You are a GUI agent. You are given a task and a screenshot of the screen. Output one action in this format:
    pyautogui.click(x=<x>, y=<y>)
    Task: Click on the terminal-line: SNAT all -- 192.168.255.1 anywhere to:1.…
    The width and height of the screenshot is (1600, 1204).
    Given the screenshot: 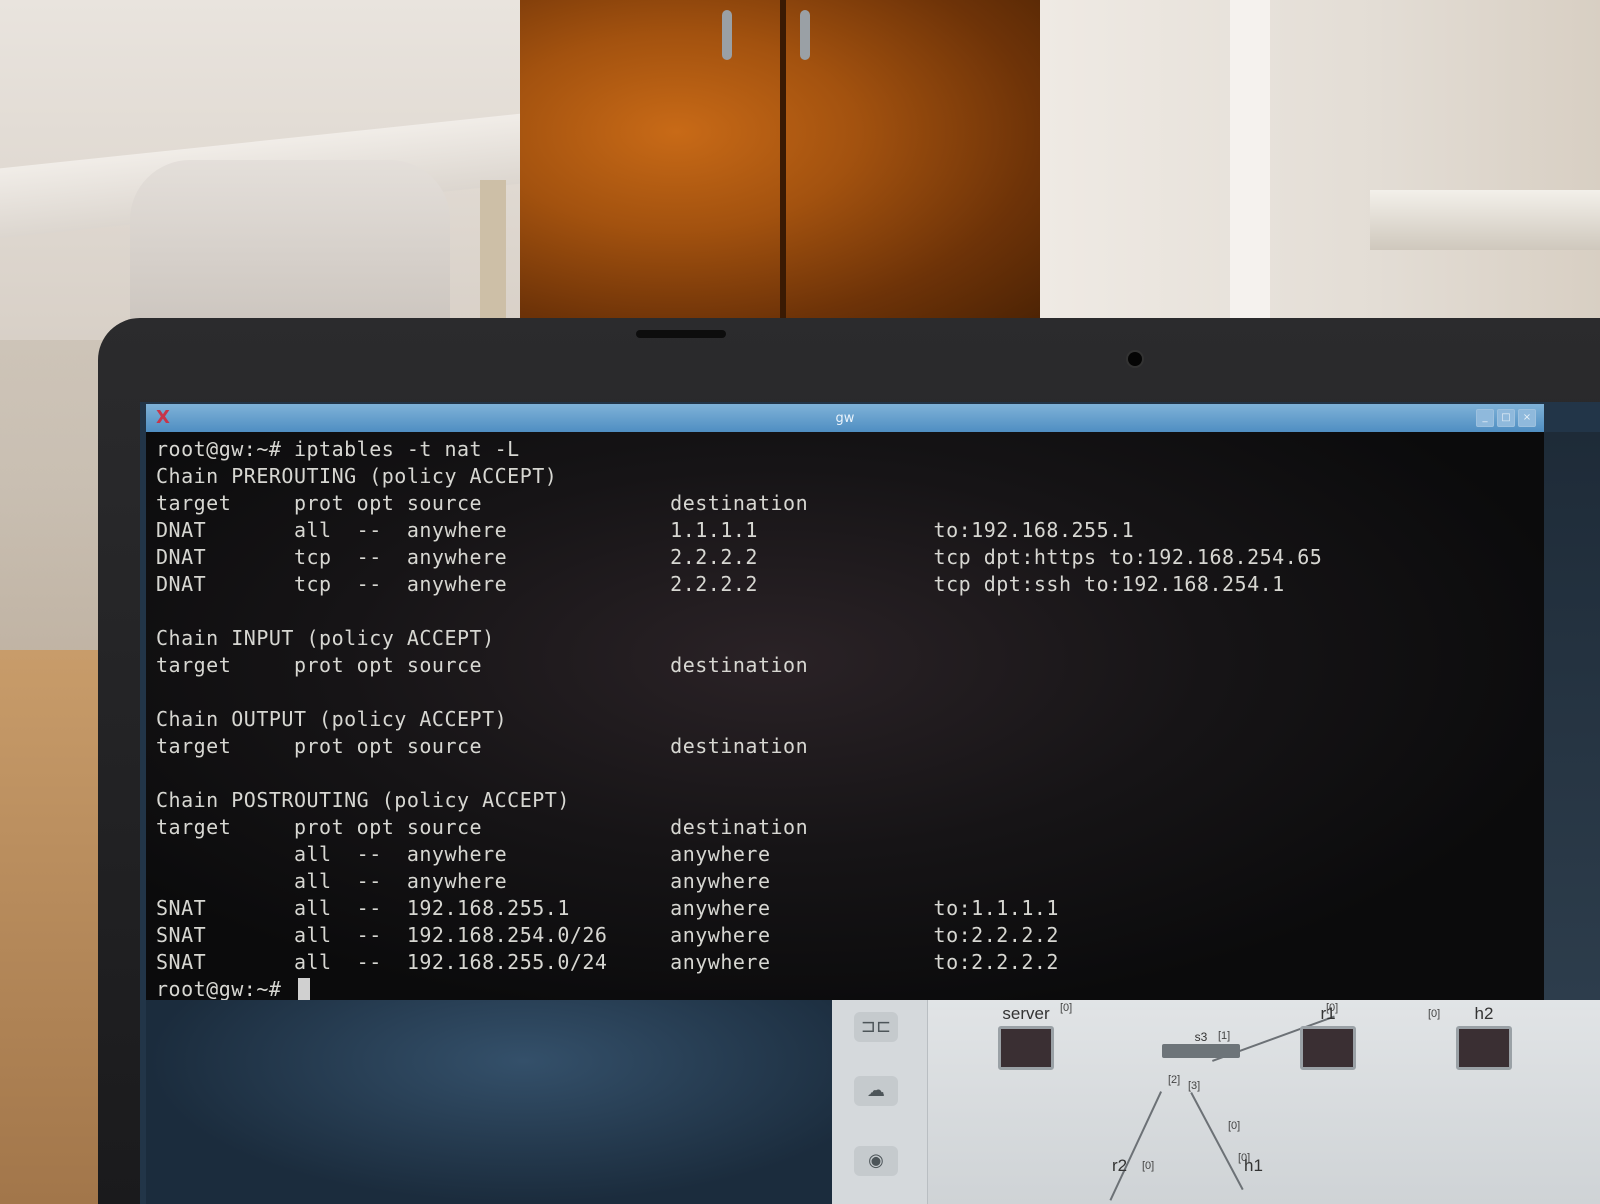 What is the action you would take?
    pyautogui.click(x=607, y=908)
    